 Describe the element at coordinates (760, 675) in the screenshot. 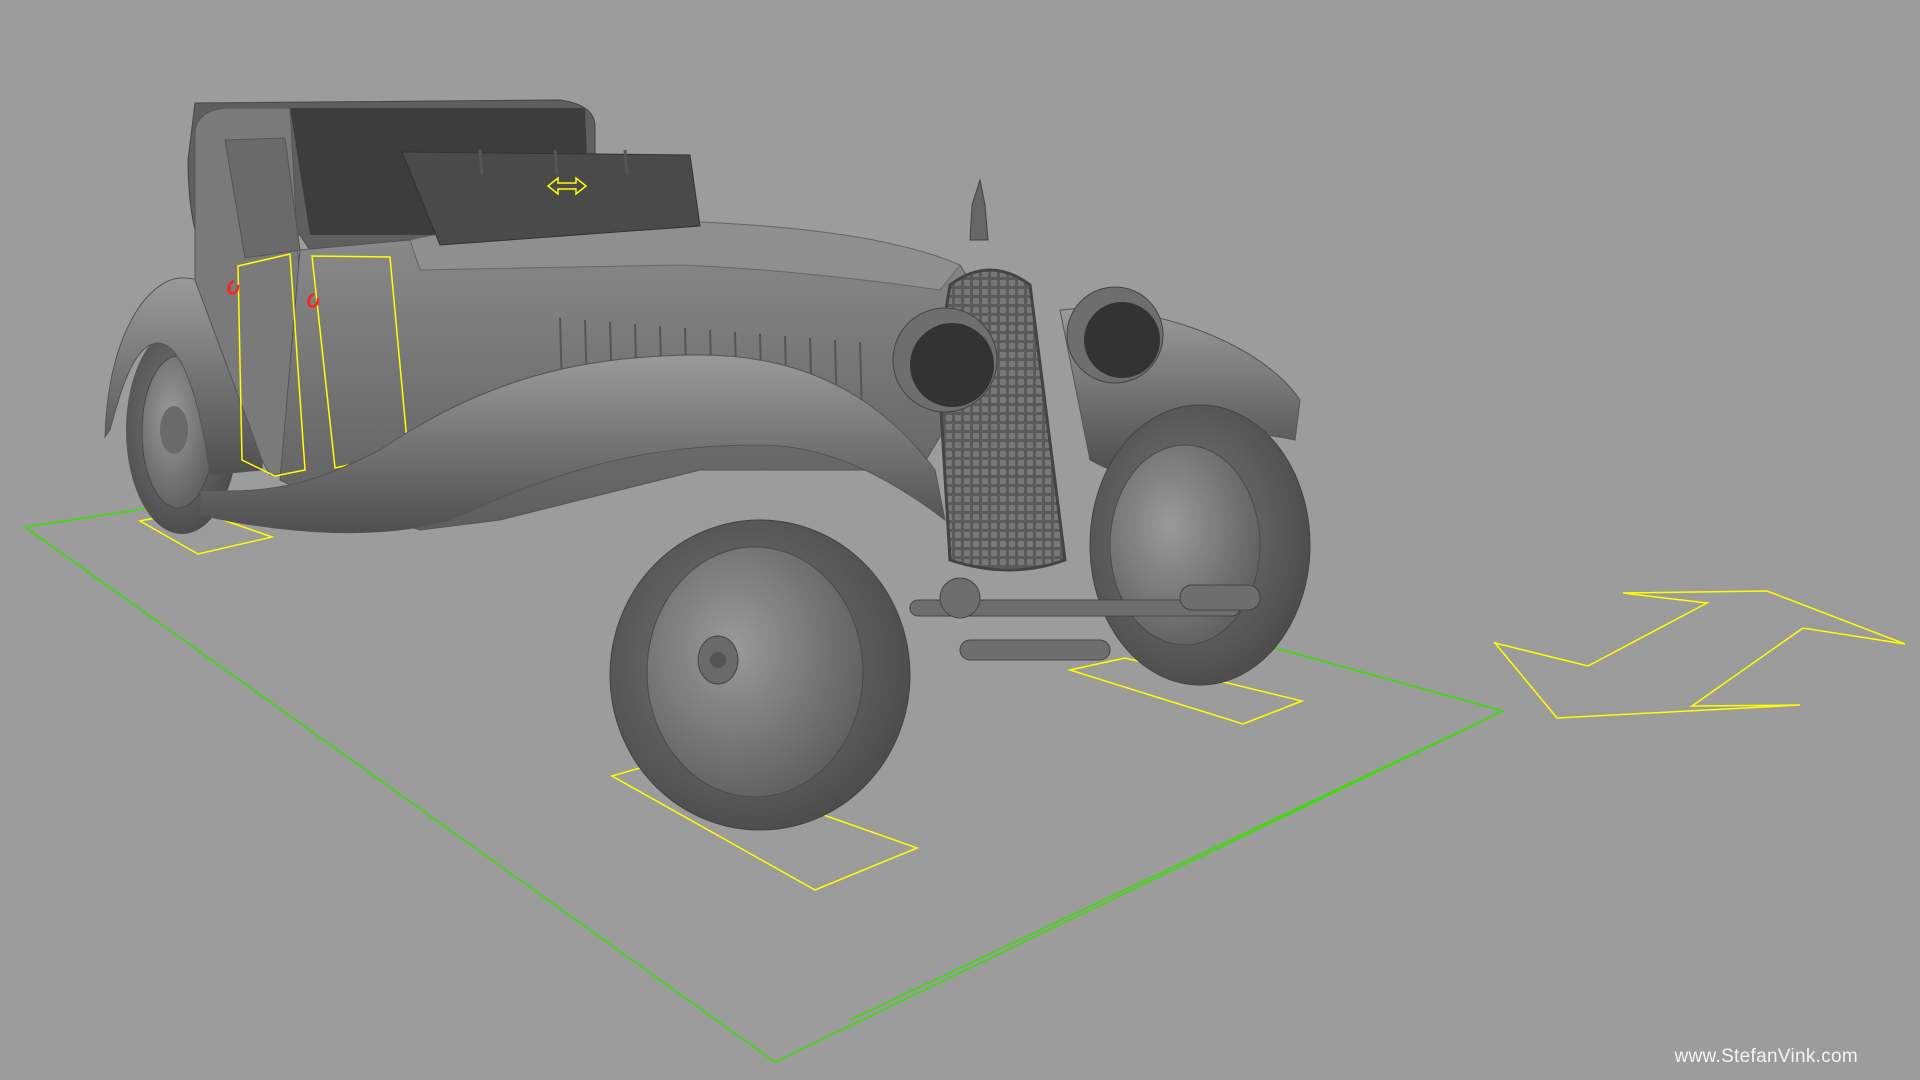

I see `front-left-wheel` at that location.